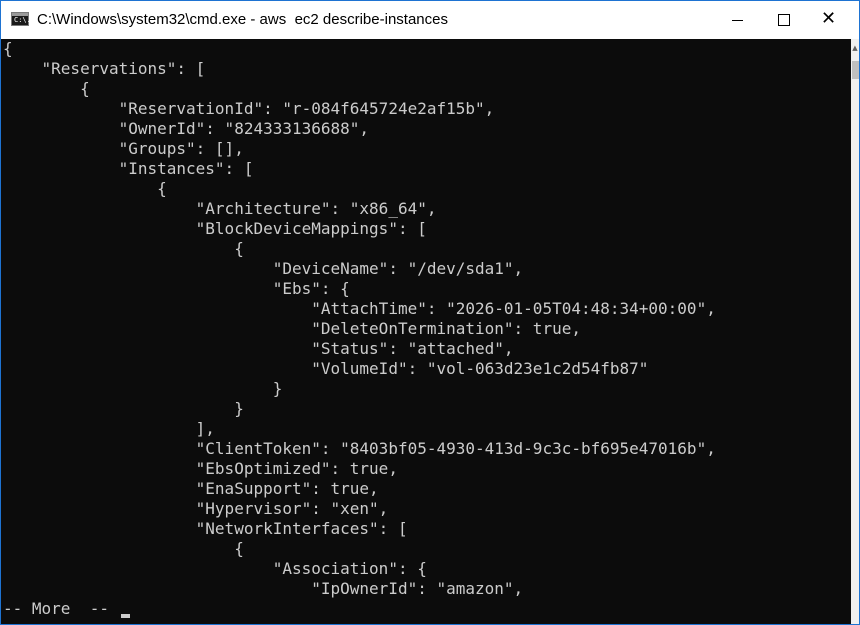 The width and height of the screenshot is (860, 625). What do you see at coordinates (128, 168) in the screenshot?
I see `console-line: "Instances": [` at bounding box center [128, 168].